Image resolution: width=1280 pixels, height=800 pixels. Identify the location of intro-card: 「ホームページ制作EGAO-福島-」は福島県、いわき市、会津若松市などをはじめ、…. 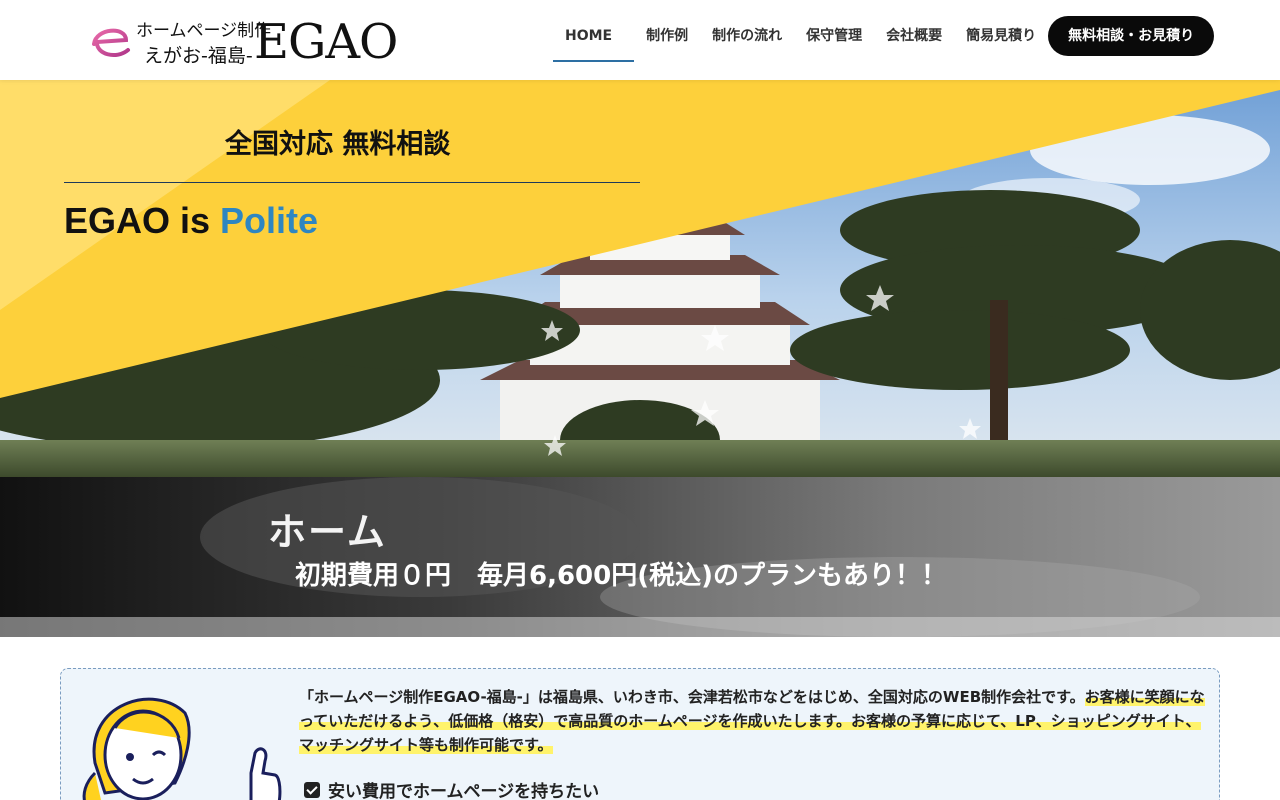
(640, 734).